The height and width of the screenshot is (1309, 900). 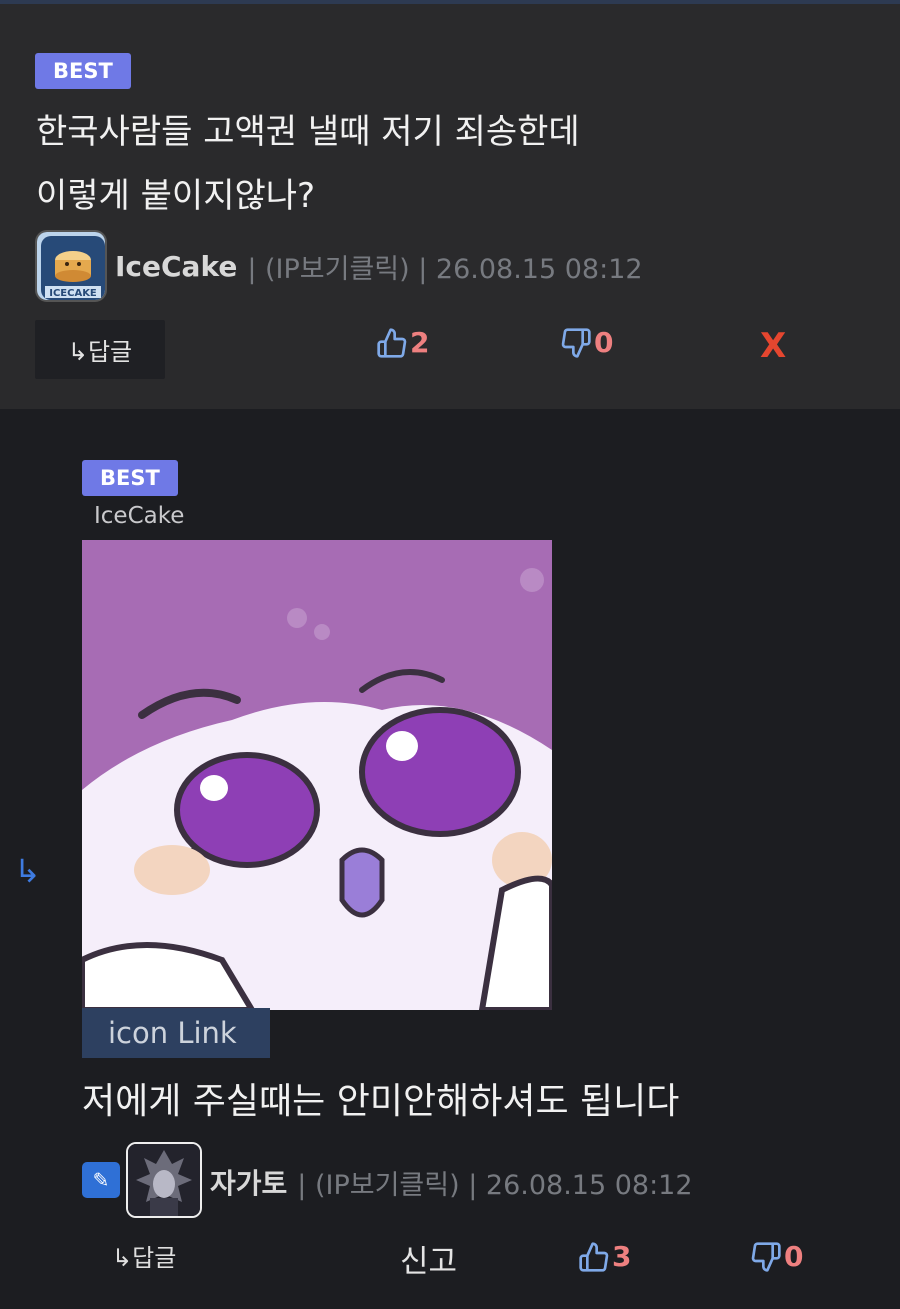 What do you see at coordinates (445, 269) in the screenshot?
I see `post-meta: | (IP보기클릭) | 26.08.15 08:12` at bounding box center [445, 269].